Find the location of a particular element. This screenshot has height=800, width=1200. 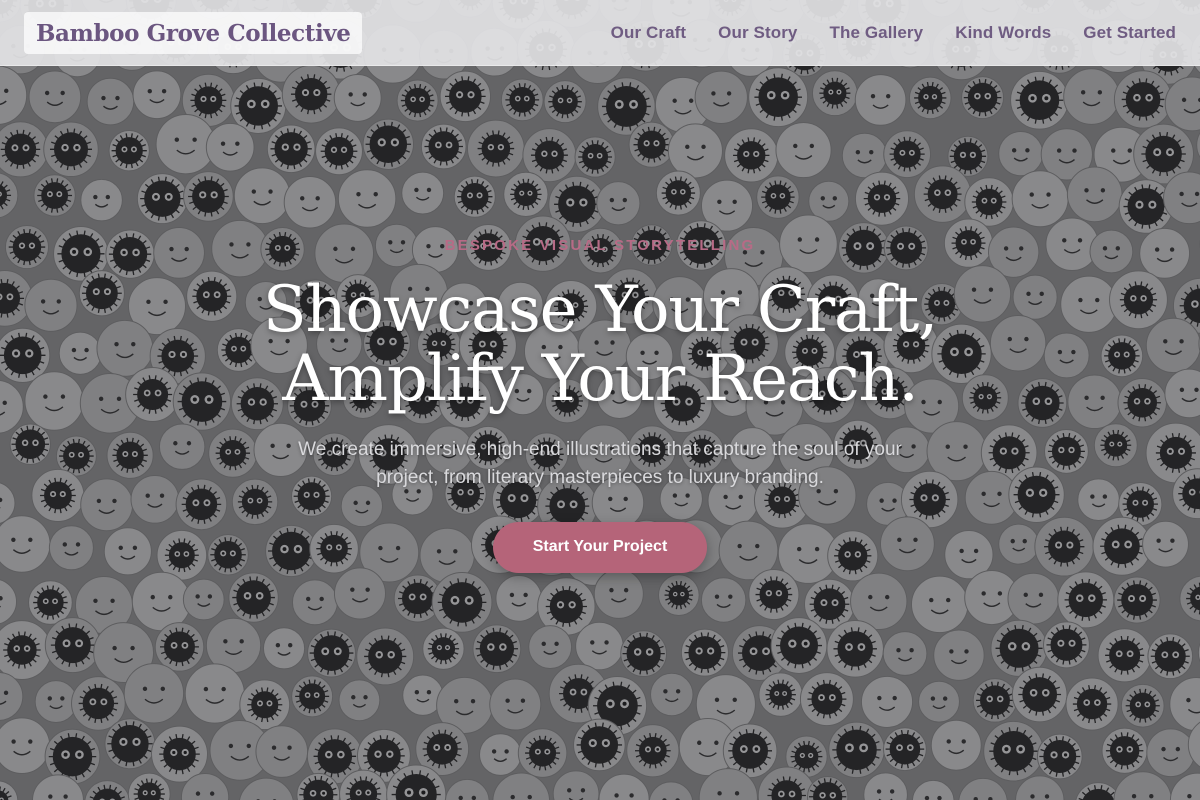

nav-link-our-story: Our Story is located at coordinates (757, 33).